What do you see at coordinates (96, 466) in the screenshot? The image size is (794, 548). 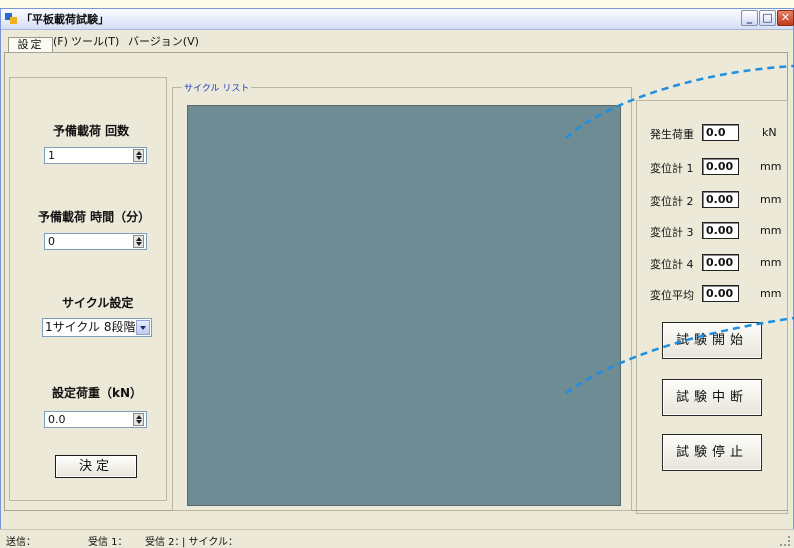 I see `decide-button: 決定` at bounding box center [96, 466].